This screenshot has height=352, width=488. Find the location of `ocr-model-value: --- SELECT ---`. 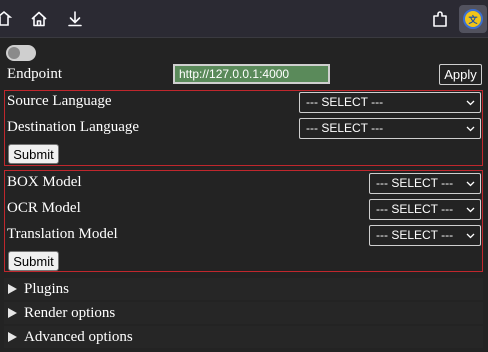

ocr-model-value: --- SELECT --- is located at coordinates (415, 209).